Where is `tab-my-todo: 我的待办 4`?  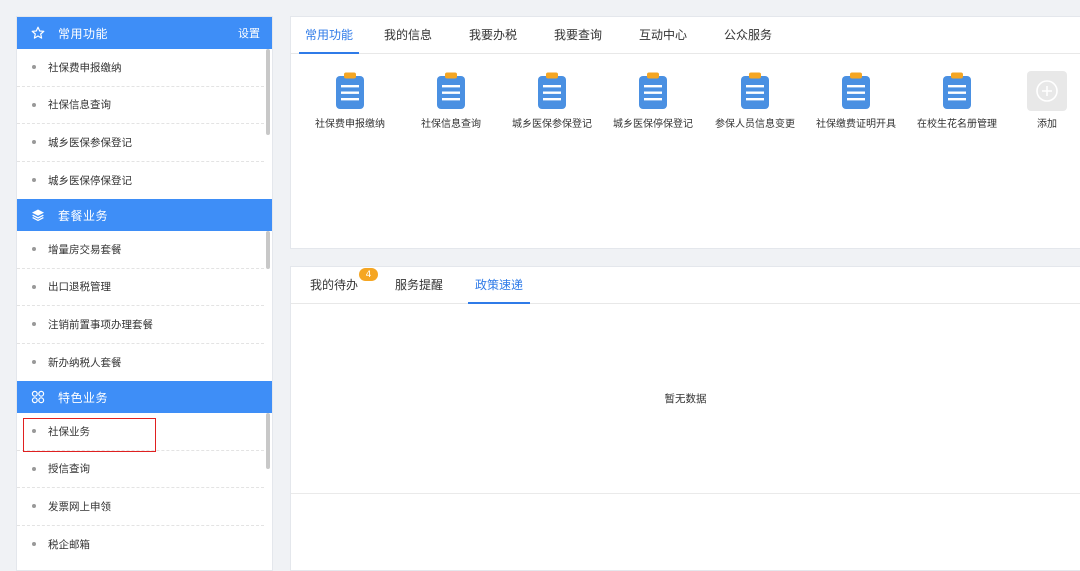
tab-my-todo: 我的待办 4 is located at coordinates (343, 284).